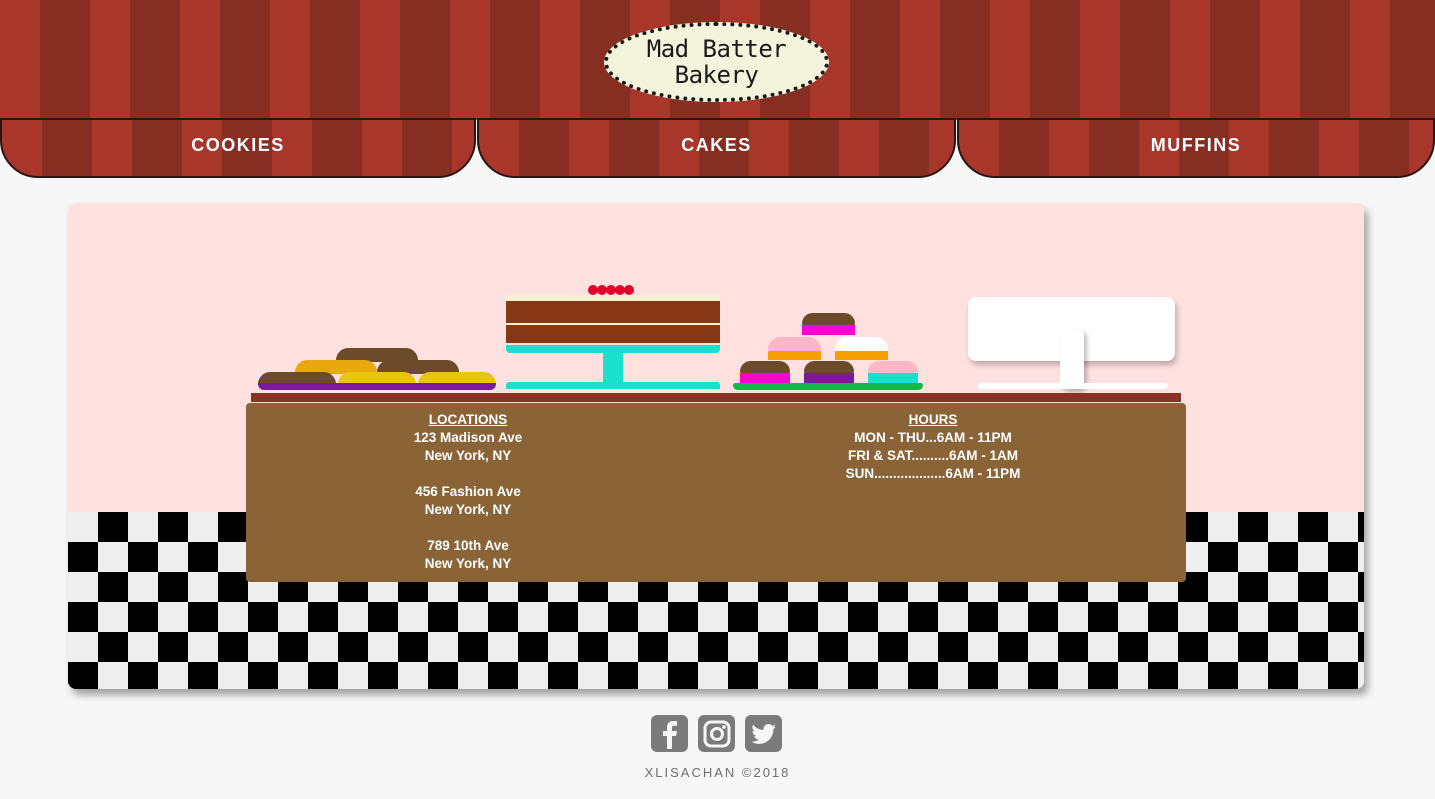  I want to click on nav-item-cookies: COOKIES, so click(238, 148).